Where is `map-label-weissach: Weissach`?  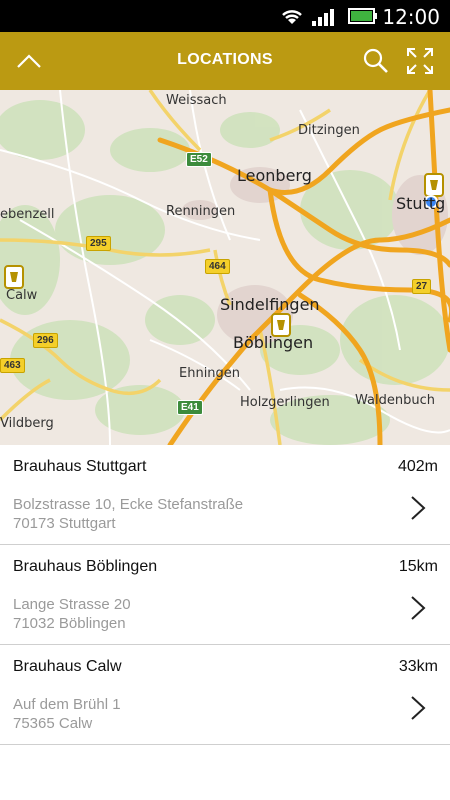 map-label-weissach: Weissach is located at coordinates (196, 100).